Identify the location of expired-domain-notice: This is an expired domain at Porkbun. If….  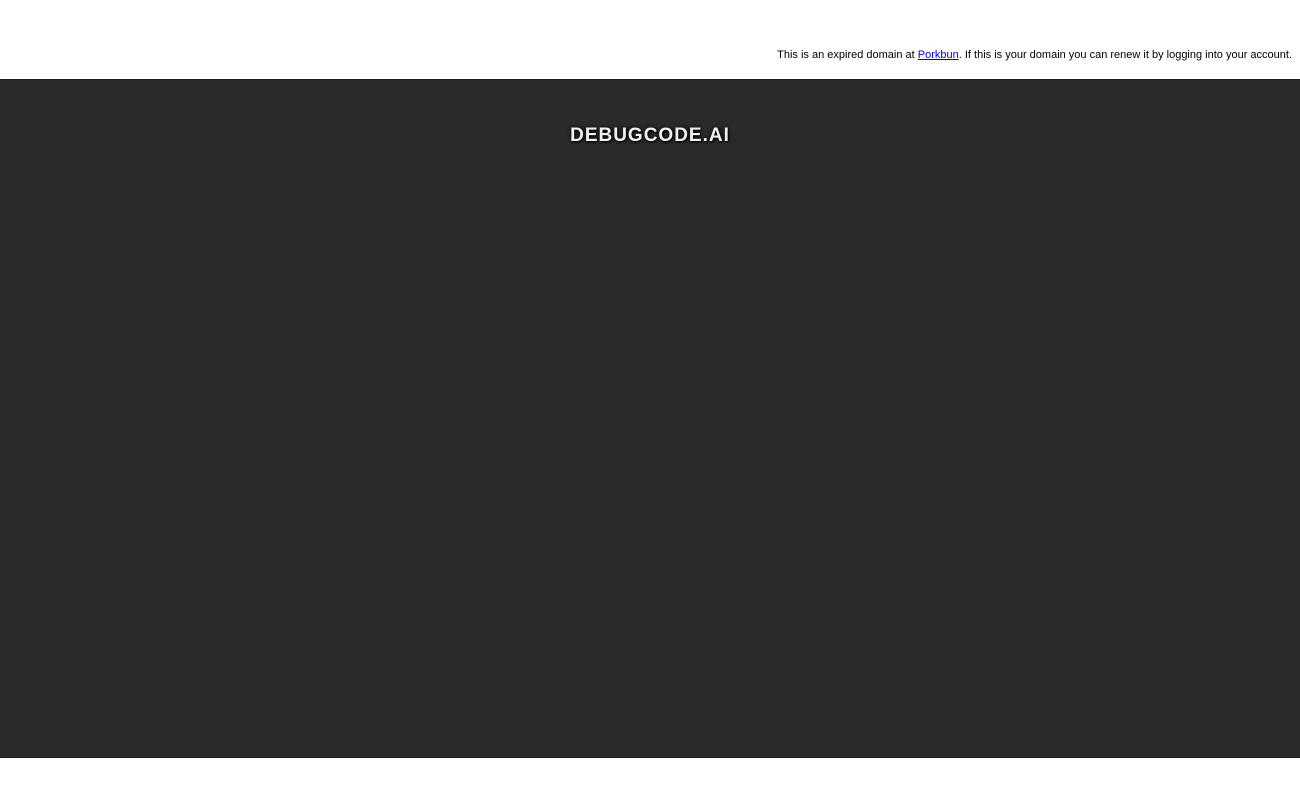
(1034, 55).